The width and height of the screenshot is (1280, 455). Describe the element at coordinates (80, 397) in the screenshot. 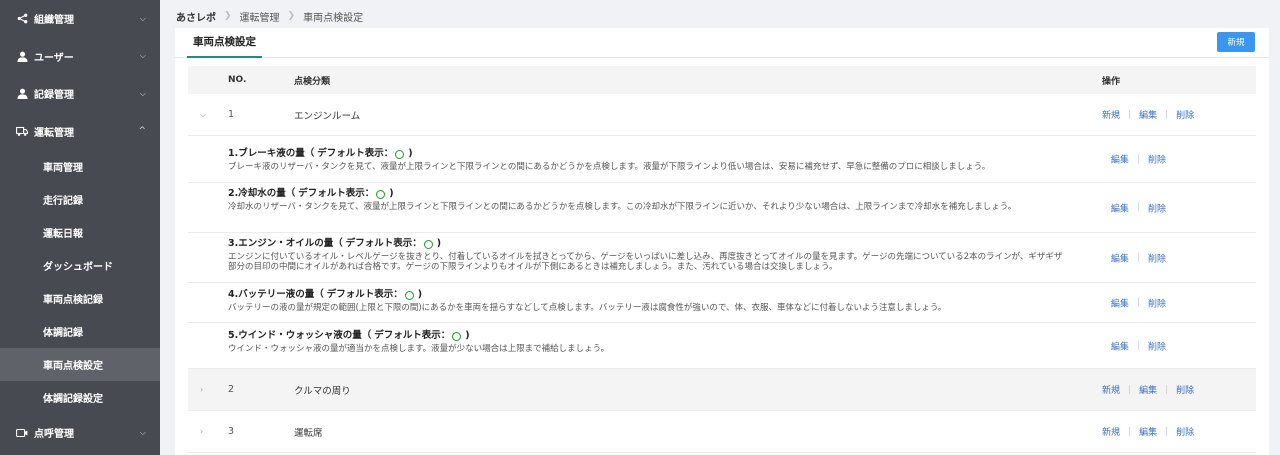

I see `sidebar-item-health-settings: 体調記録設定` at that location.